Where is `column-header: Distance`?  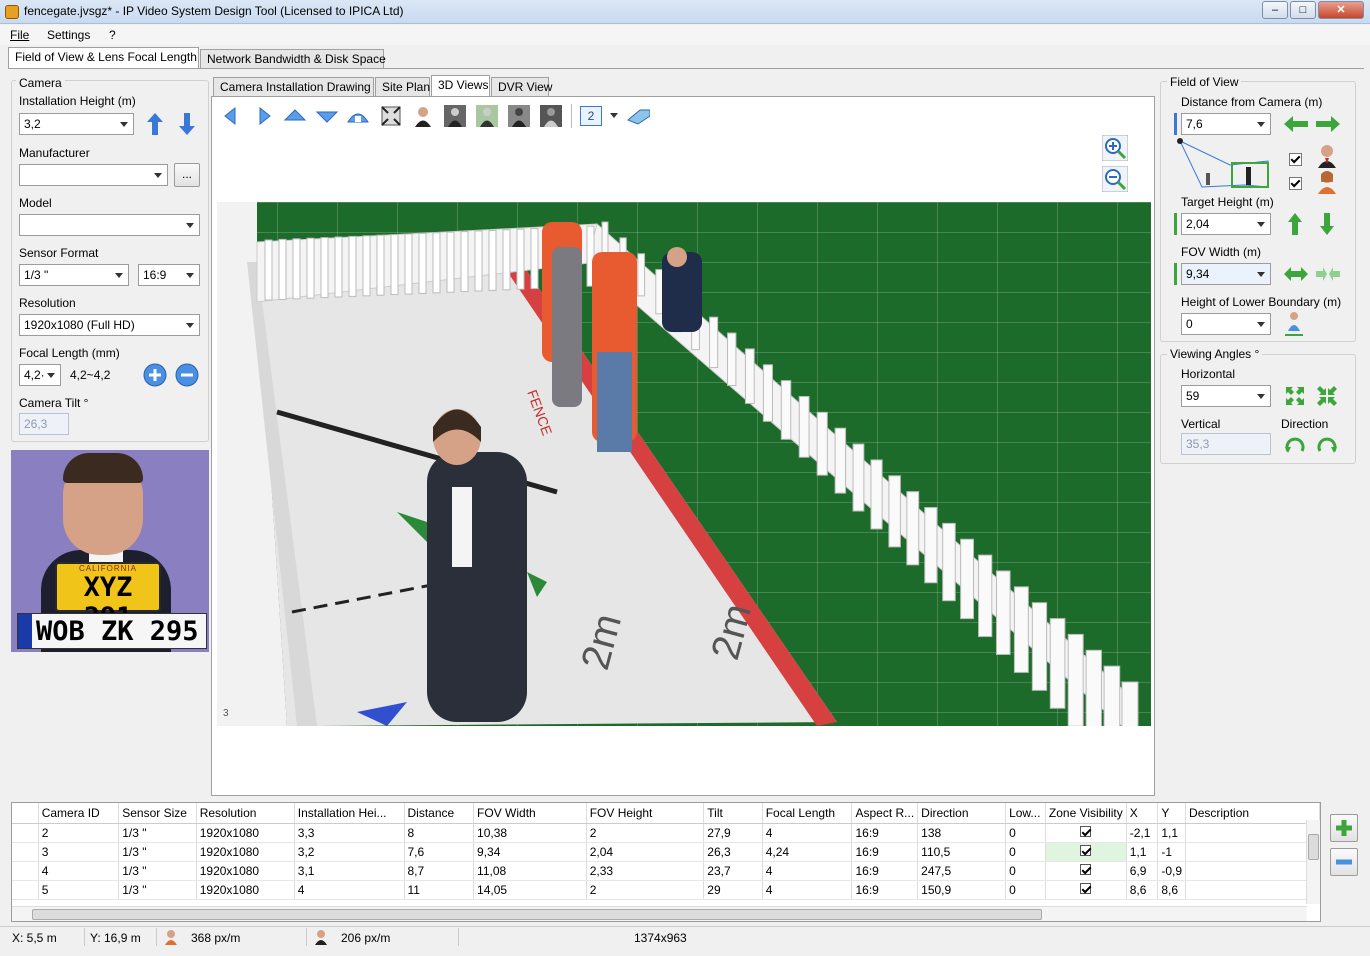 column-header: Distance is located at coordinates (439, 813).